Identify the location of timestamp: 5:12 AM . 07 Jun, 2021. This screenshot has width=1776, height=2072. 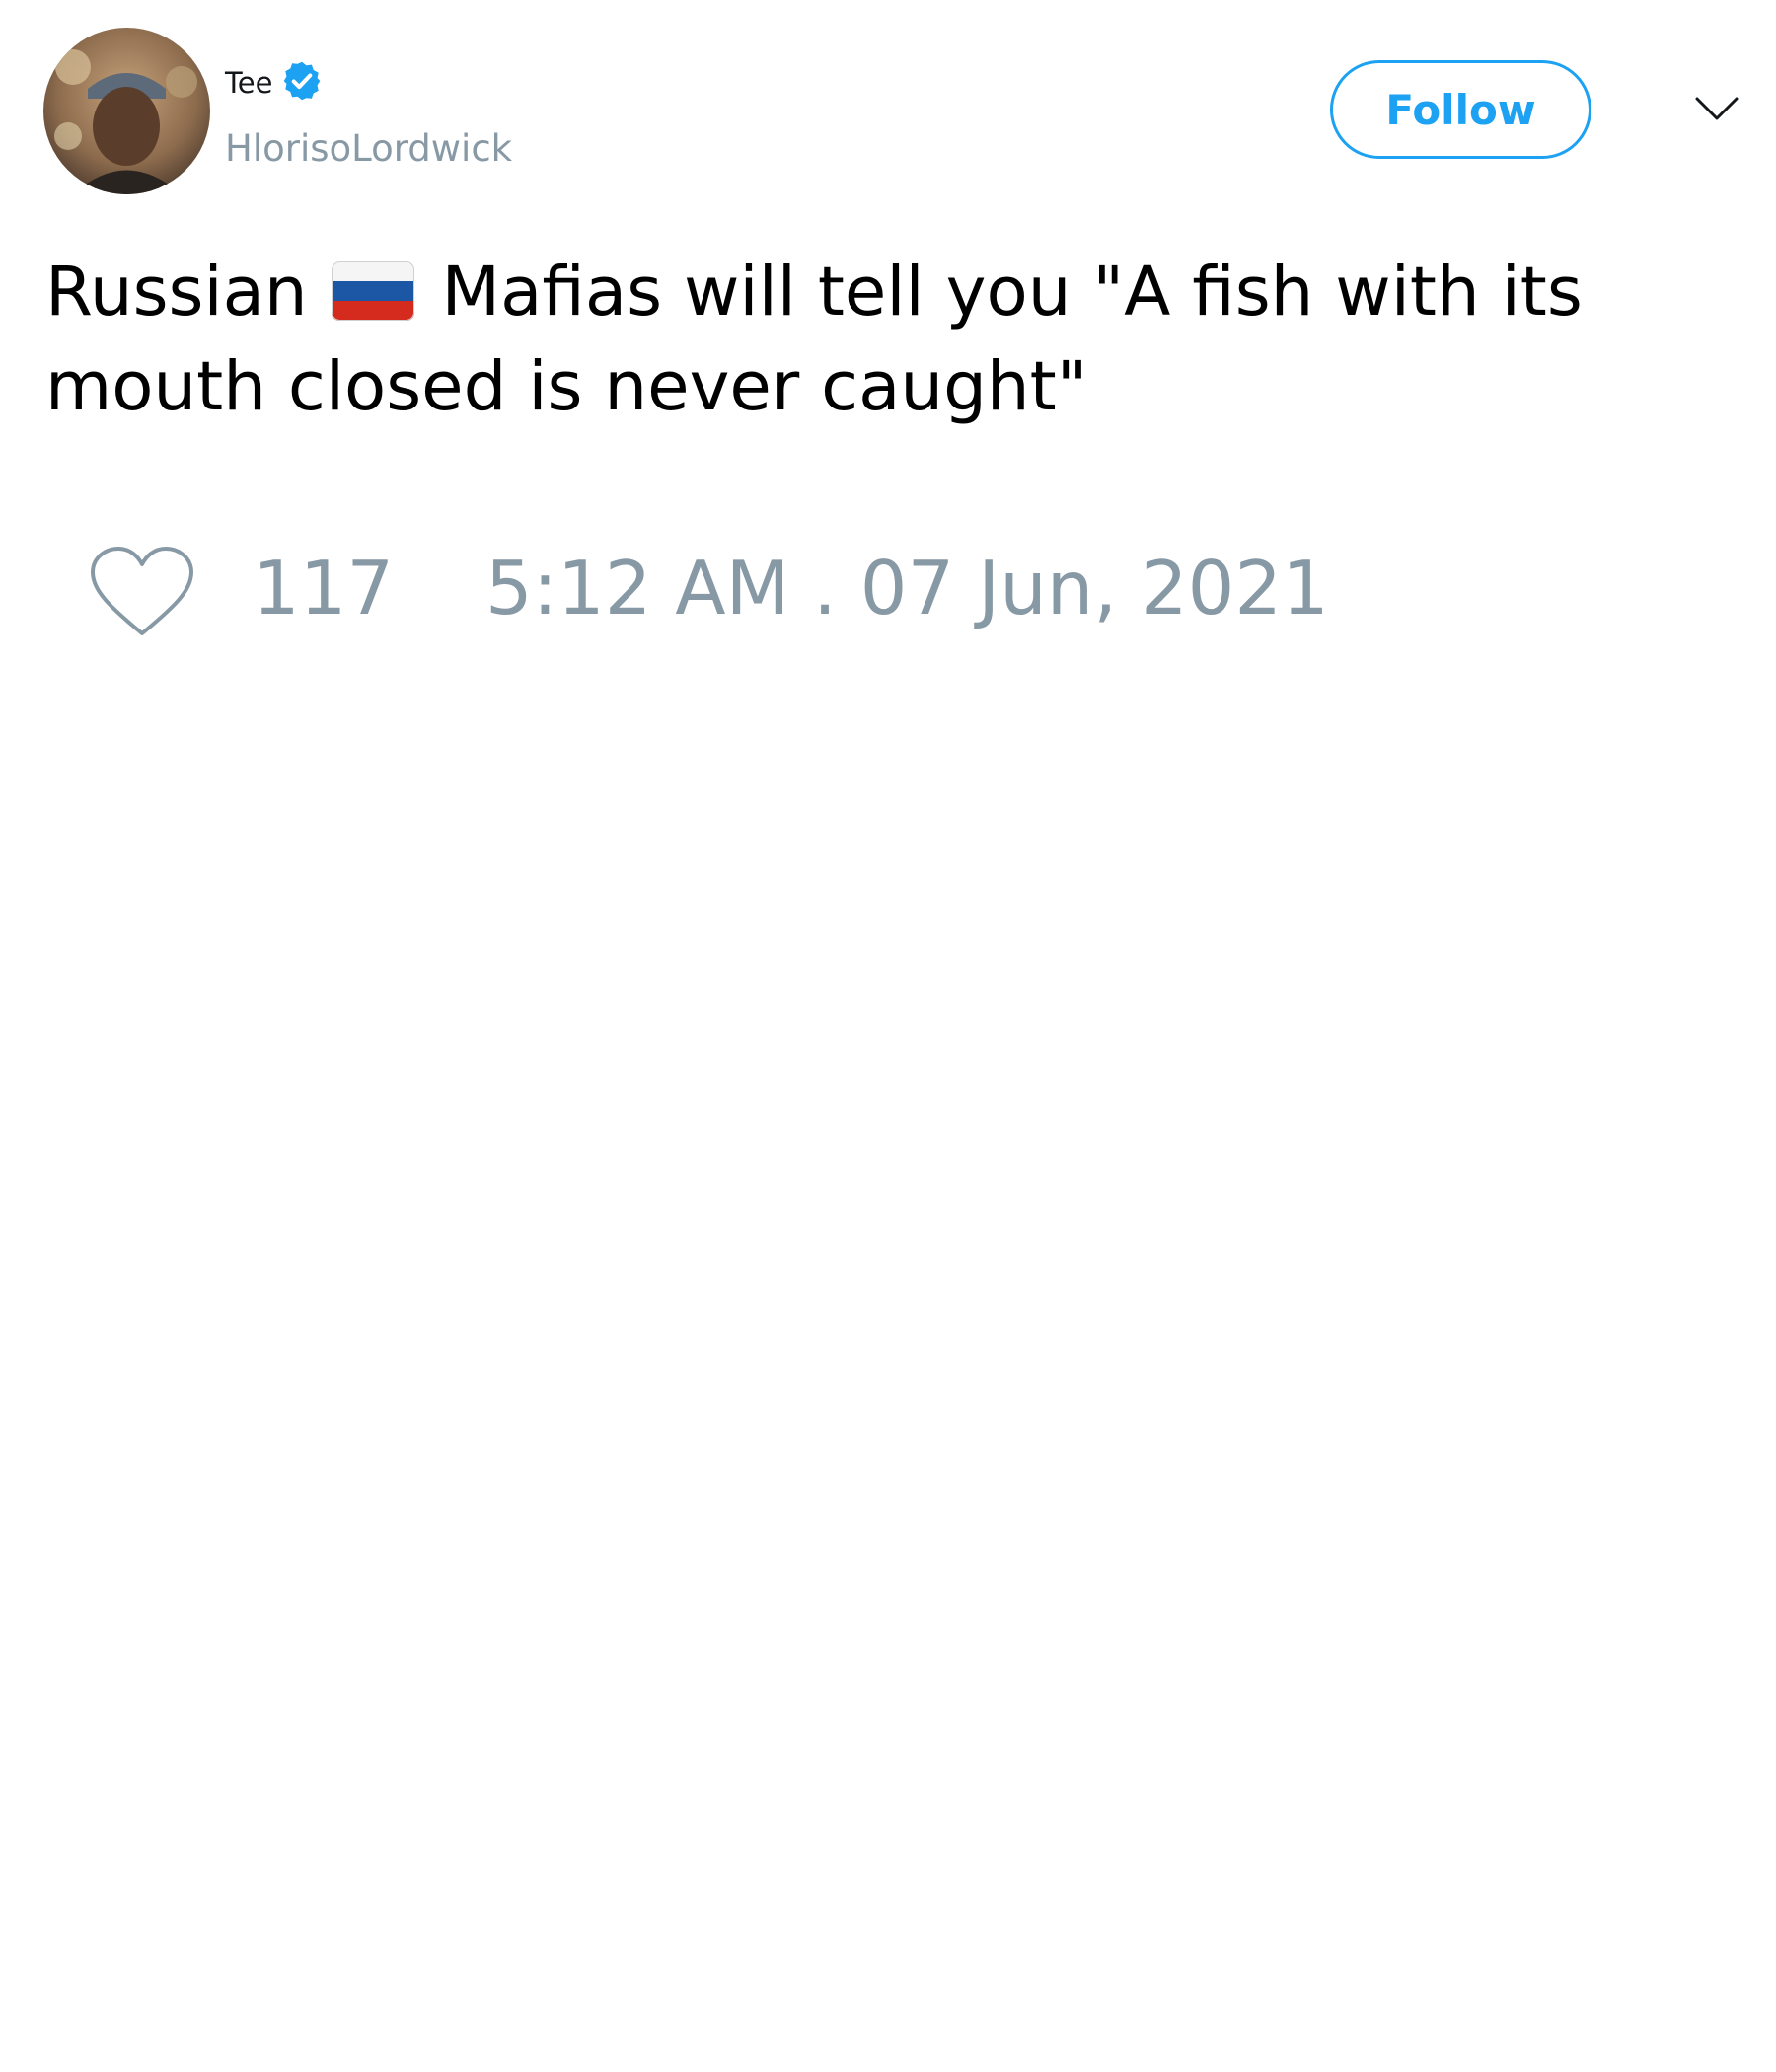
(907, 588).